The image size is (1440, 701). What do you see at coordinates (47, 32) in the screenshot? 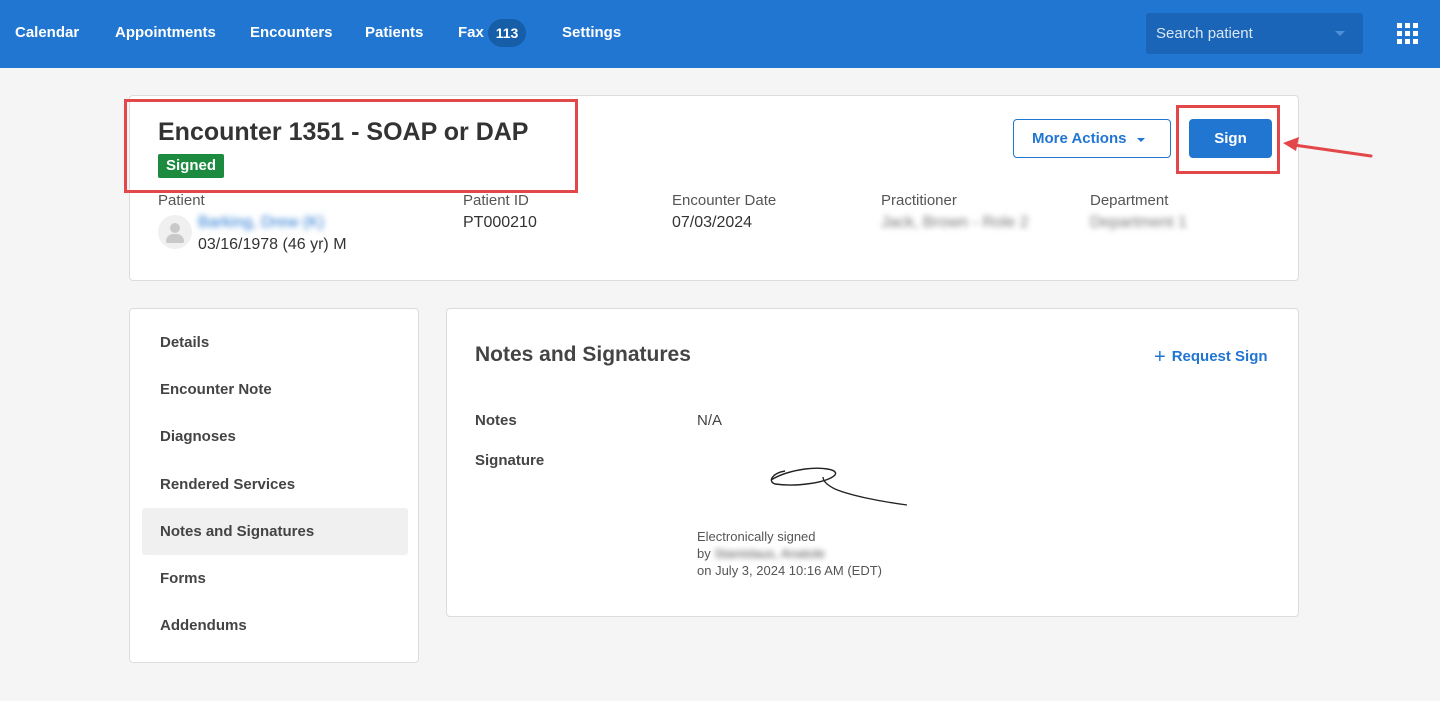
I see `nav-calendar: Calendar` at bounding box center [47, 32].